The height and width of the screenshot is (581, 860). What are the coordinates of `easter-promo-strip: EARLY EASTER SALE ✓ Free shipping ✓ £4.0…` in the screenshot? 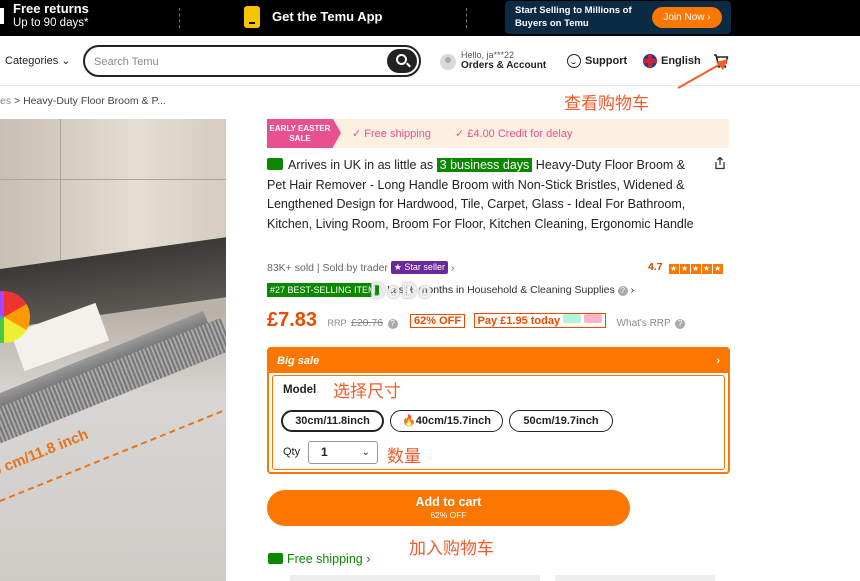 It's located at (498, 133).